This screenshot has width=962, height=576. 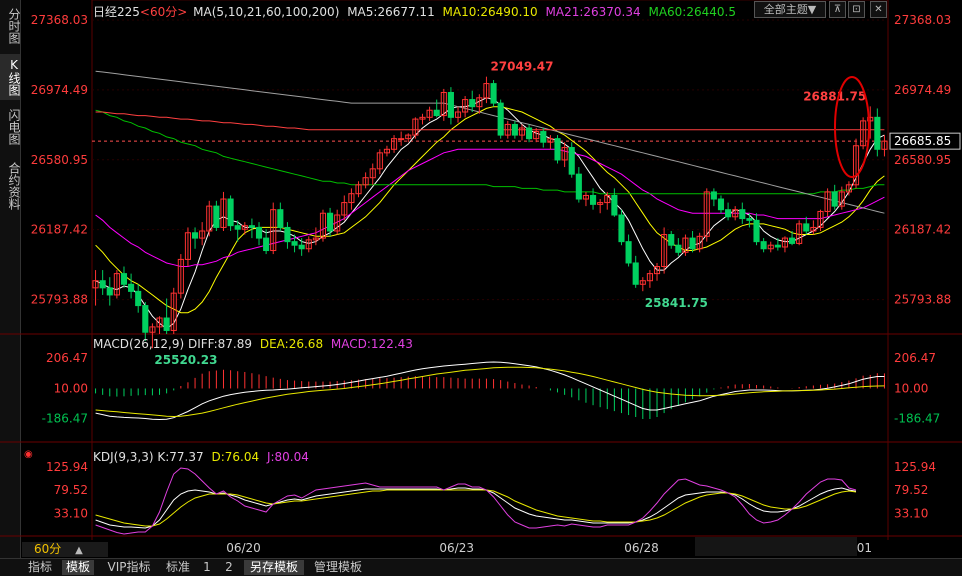 I want to click on tab-standard: 标准, so click(x=178, y=567).